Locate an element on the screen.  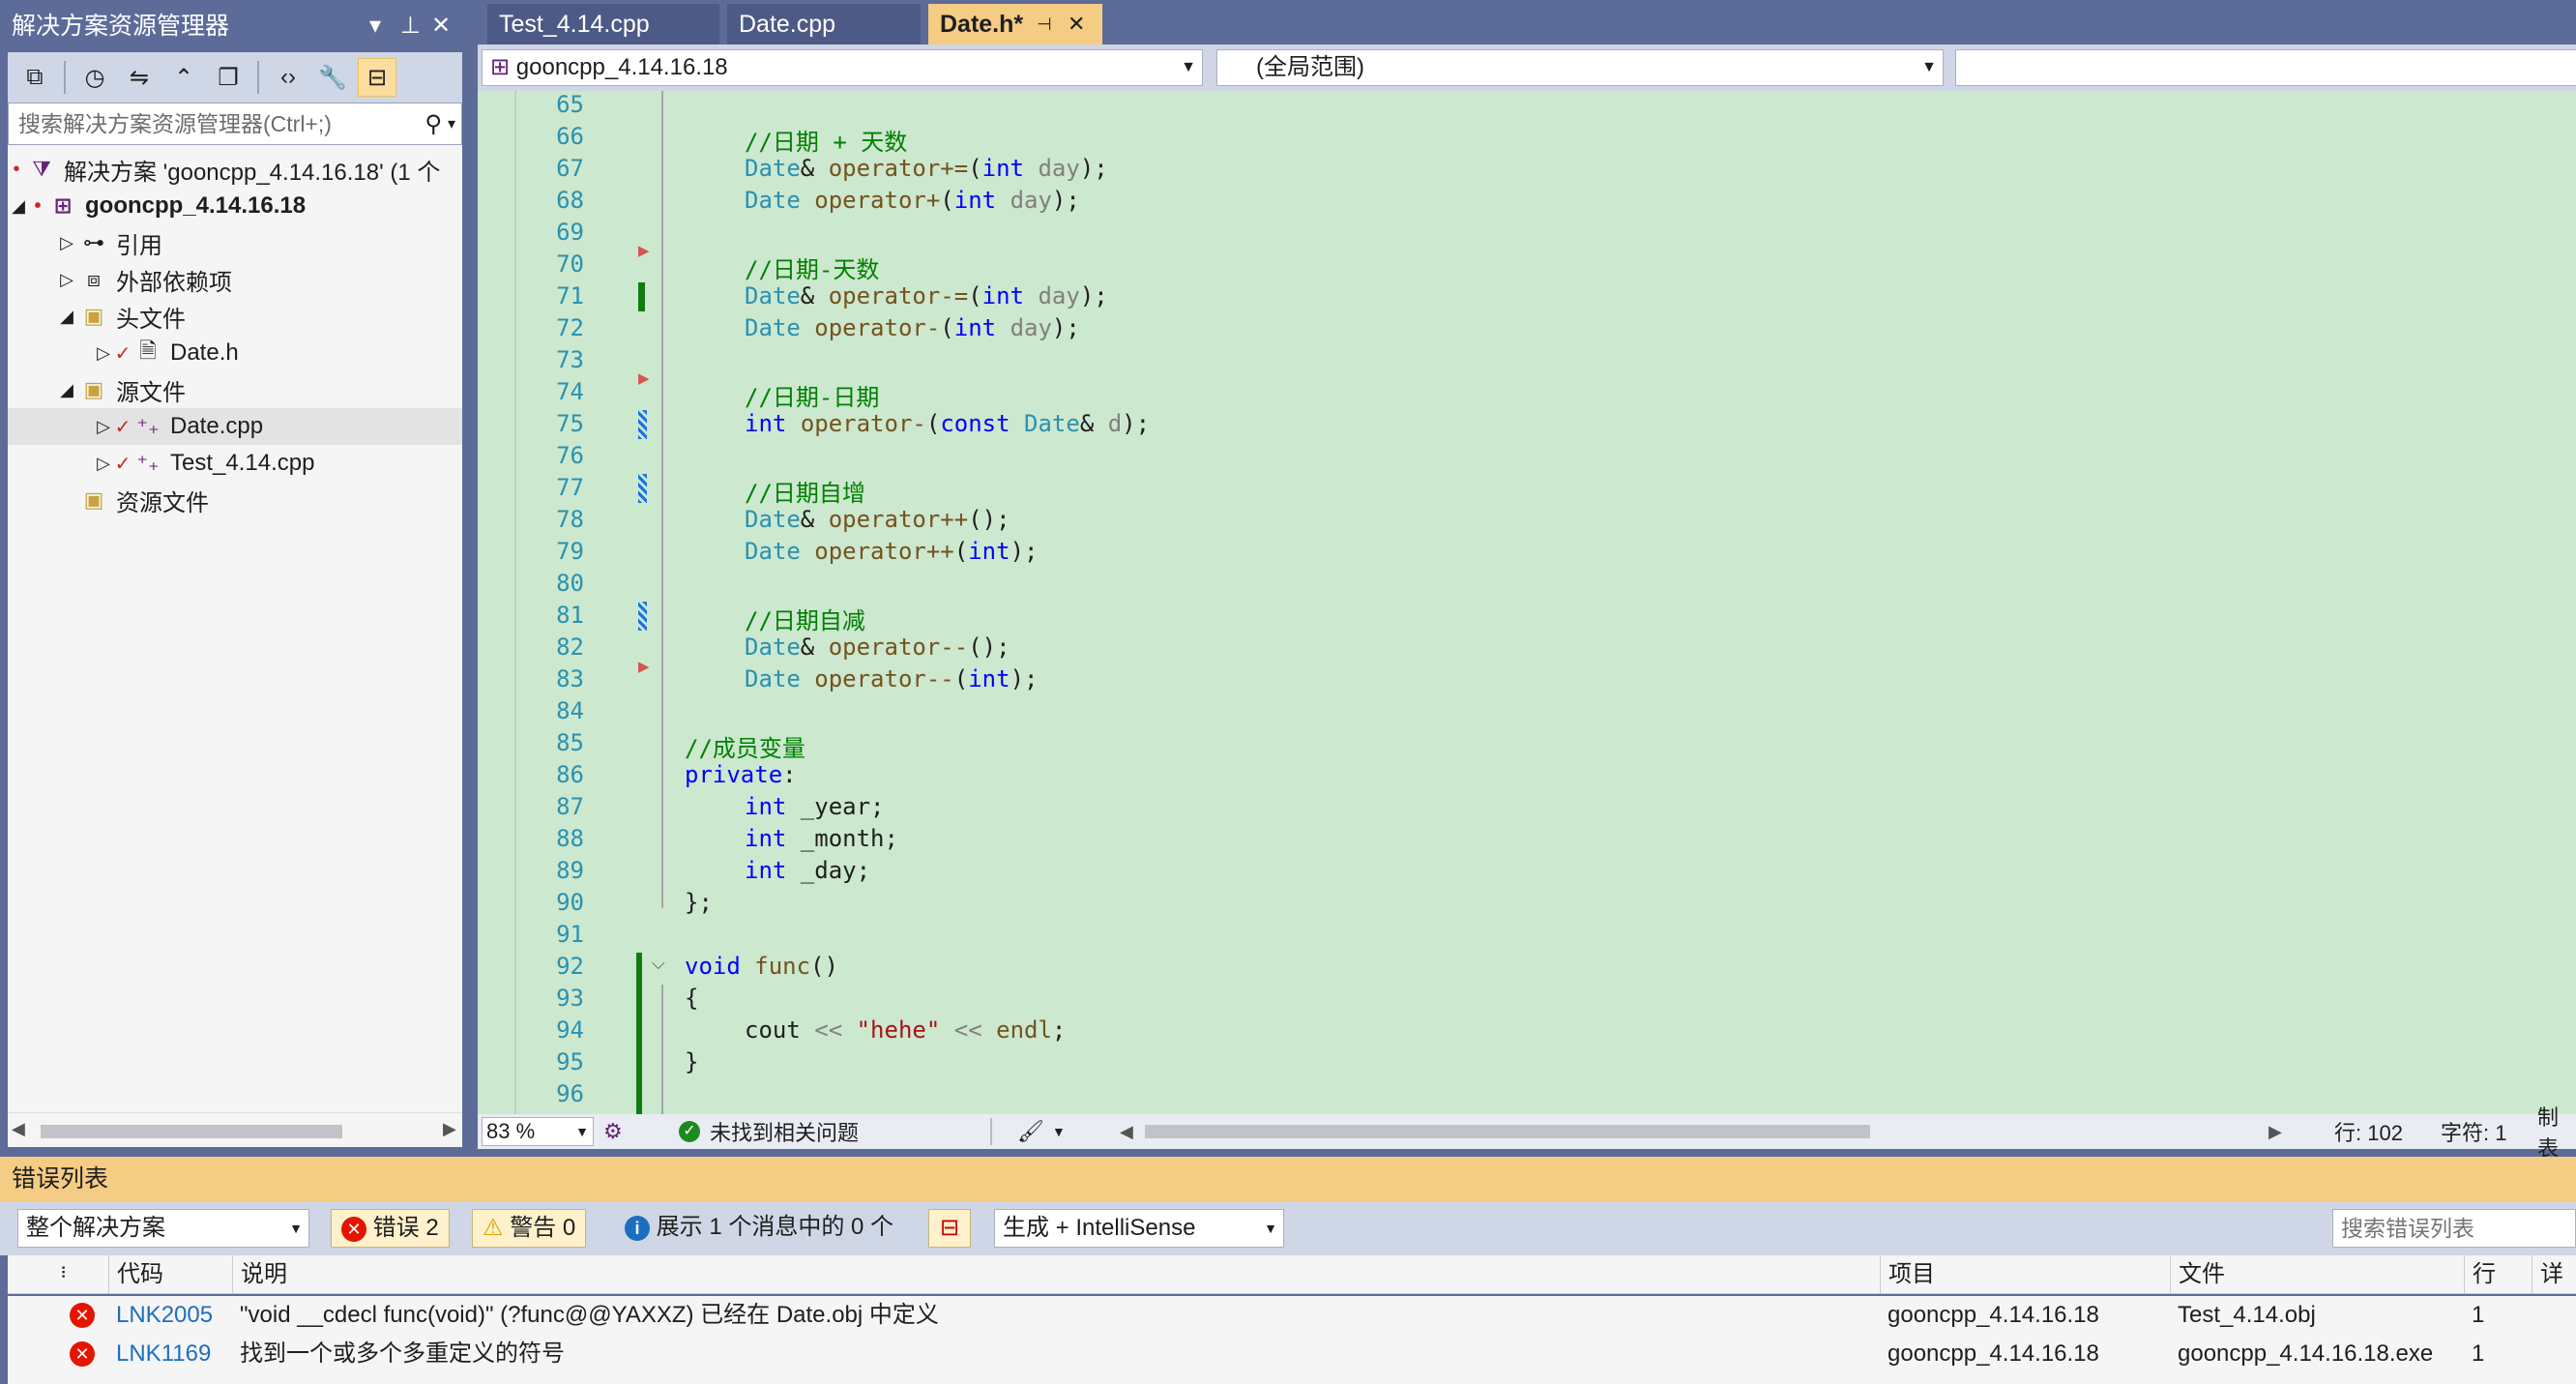
build-intellisense-dropdown: 生成 + IntelliSense ▼ is located at coordinates (1139, 1228).